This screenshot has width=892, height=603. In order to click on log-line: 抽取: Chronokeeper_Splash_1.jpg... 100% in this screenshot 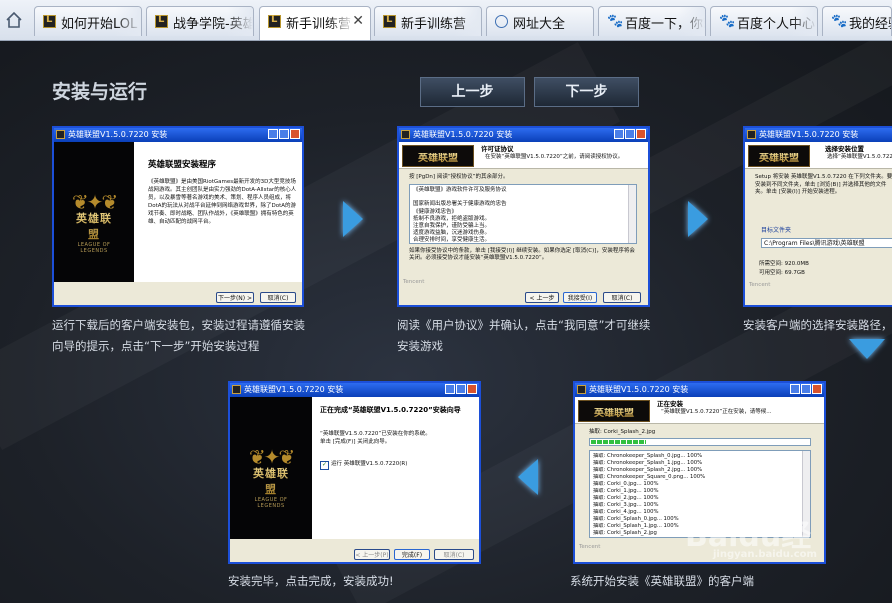, I will do `click(648, 463)`.